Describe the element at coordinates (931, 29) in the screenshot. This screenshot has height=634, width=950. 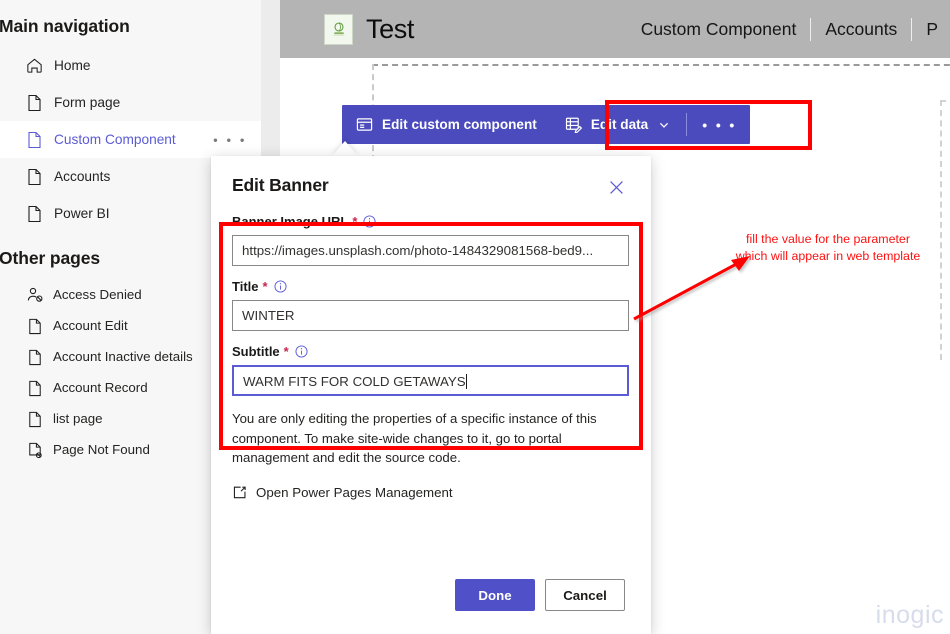
I see `site-nav-item-partial: P` at that location.